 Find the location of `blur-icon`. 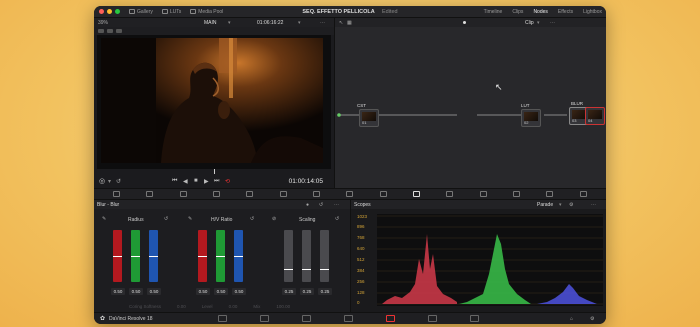

blur-icon is located at coordinates (417, 194).